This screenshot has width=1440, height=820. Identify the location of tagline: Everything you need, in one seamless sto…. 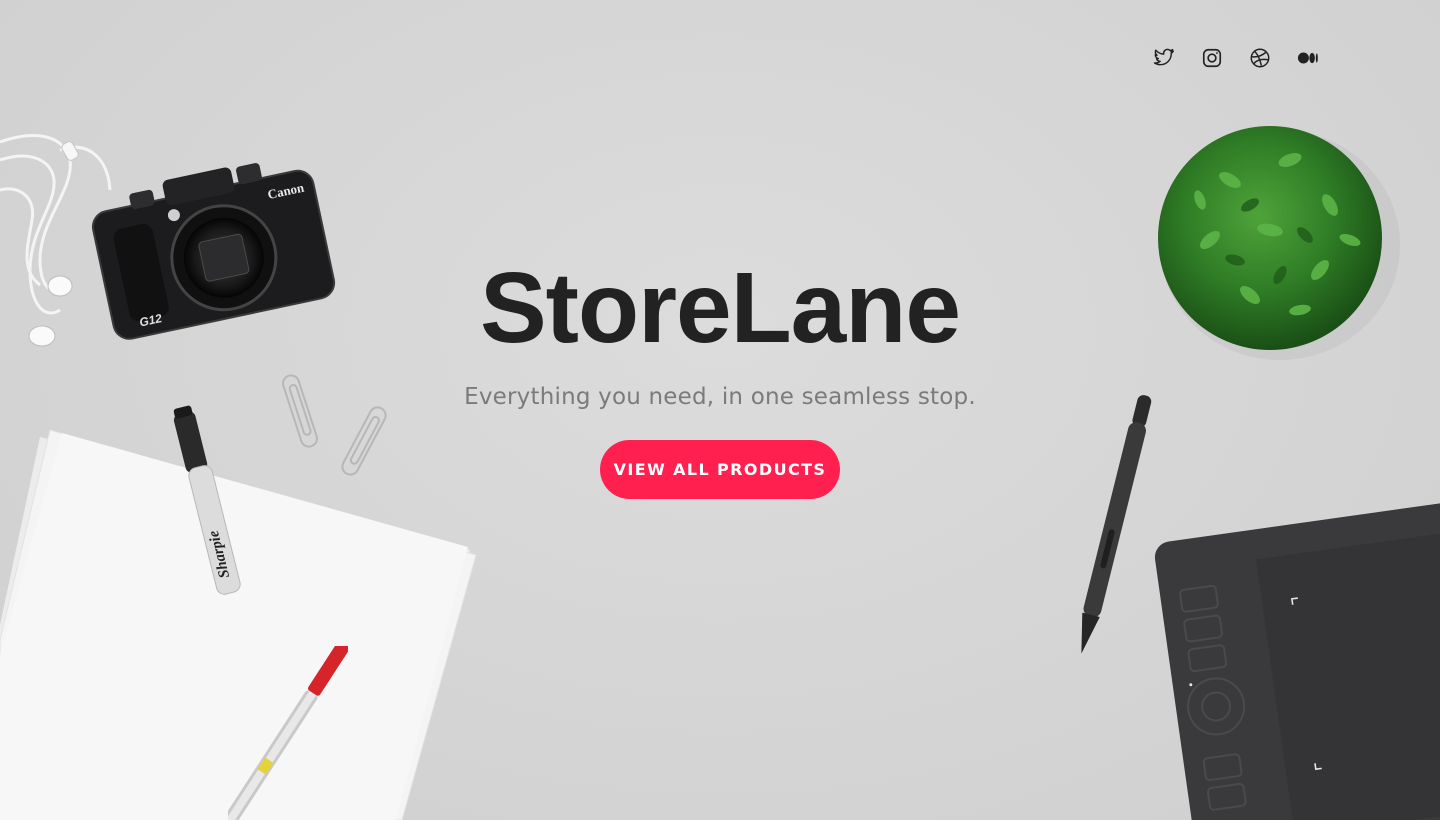
(720, 397).